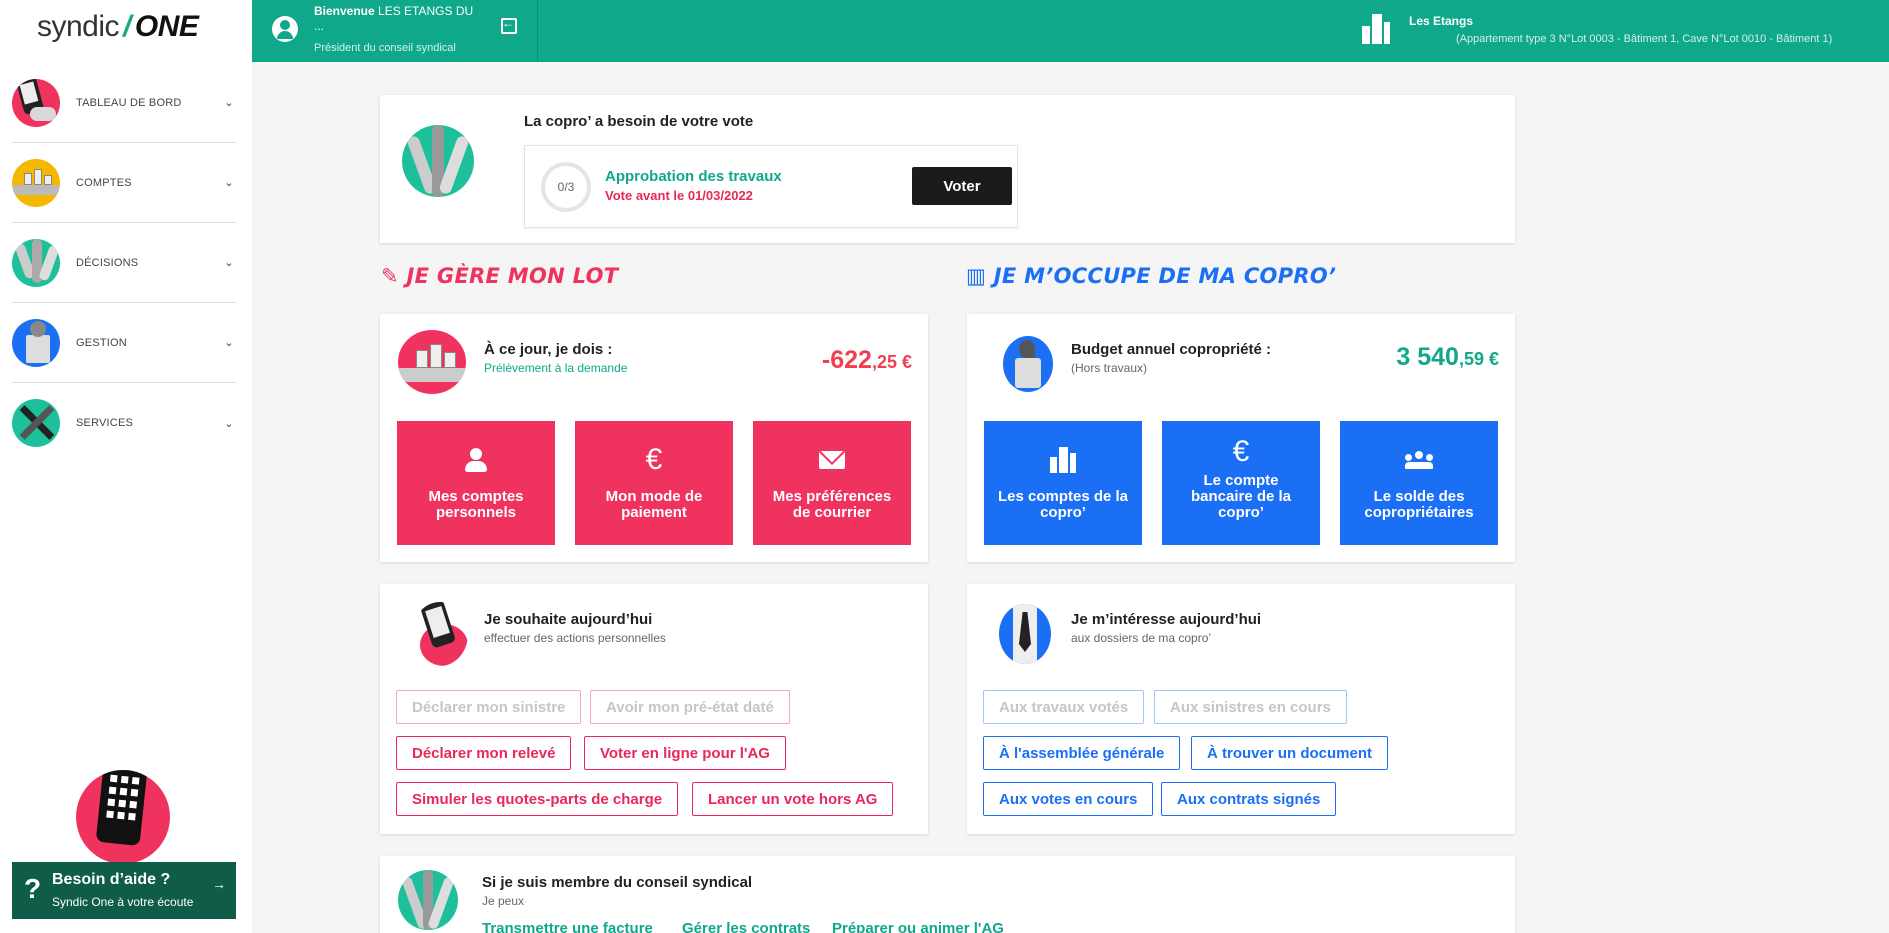 The height and width of the screenshot is (933, 1889). Describe the element at coordinates (566, 187) in the screenshot. I see `vote-progress: 0/3` at that location.